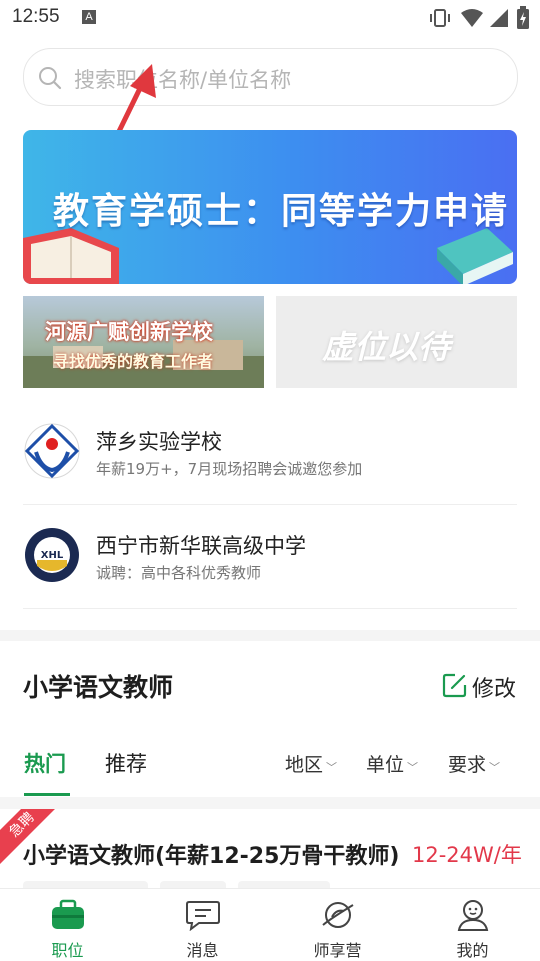  I want to click on school-logo, so click(52, 451).